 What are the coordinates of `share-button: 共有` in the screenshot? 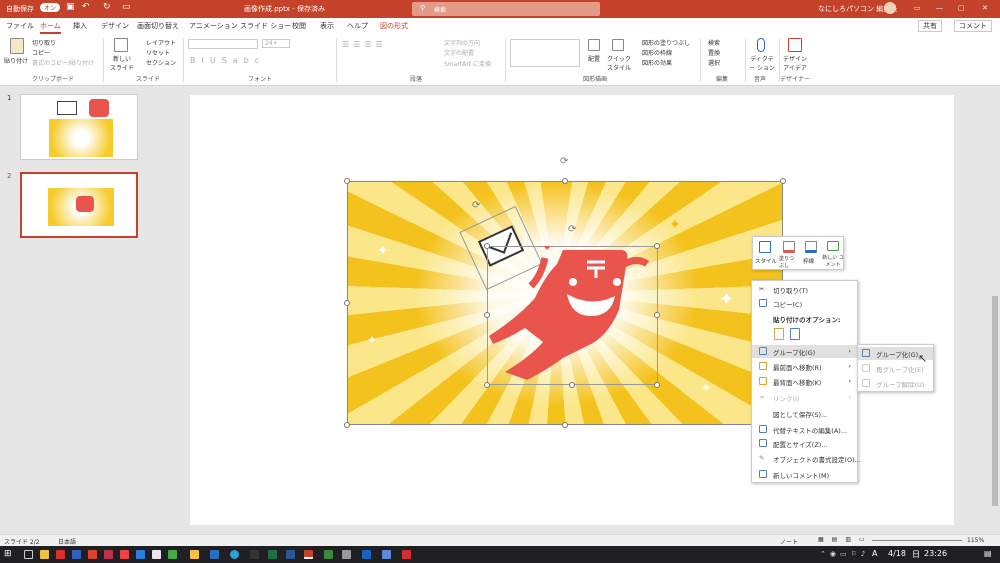 It's located at (930, 26).